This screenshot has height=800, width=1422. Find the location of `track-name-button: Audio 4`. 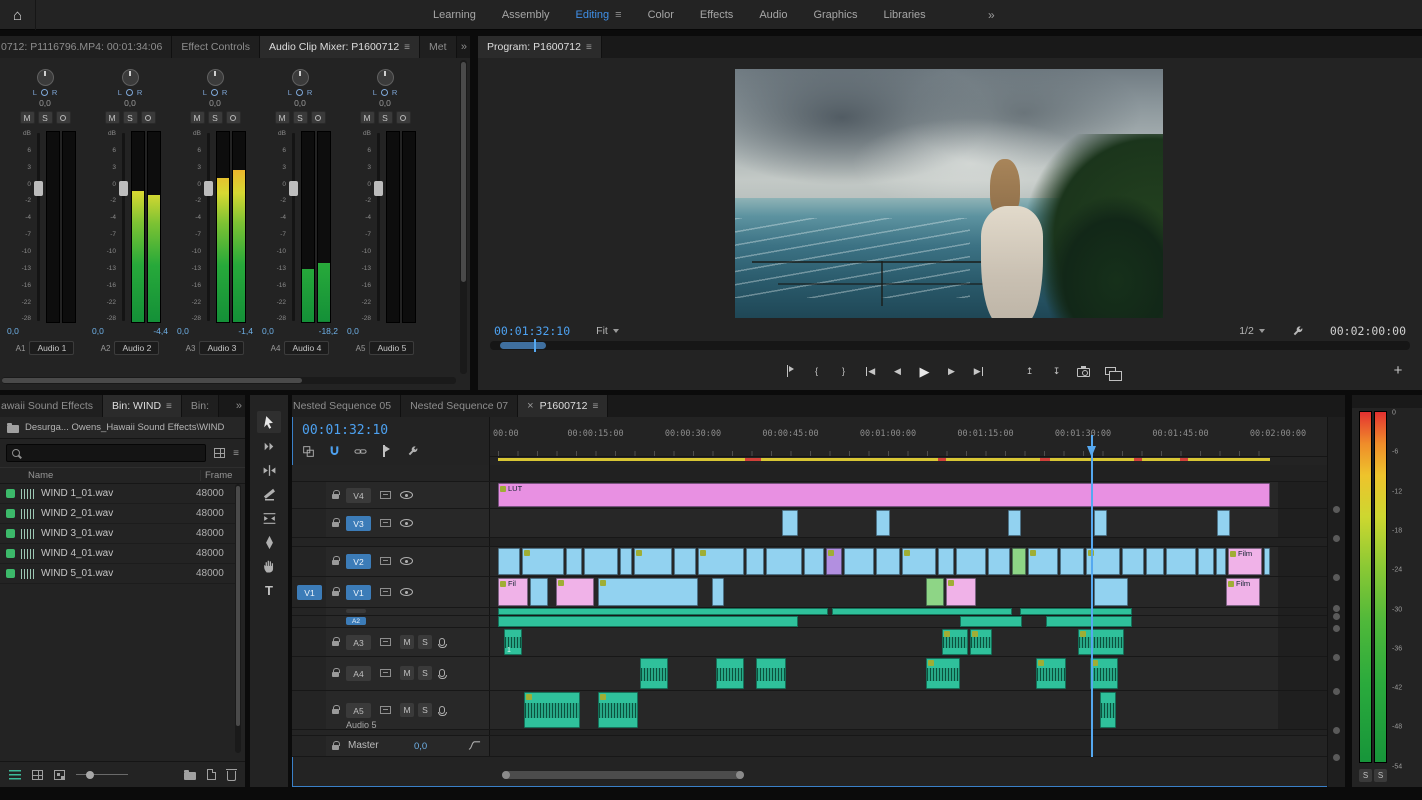

track-name-button: Audio 4 is located at coordinates (307, 348).